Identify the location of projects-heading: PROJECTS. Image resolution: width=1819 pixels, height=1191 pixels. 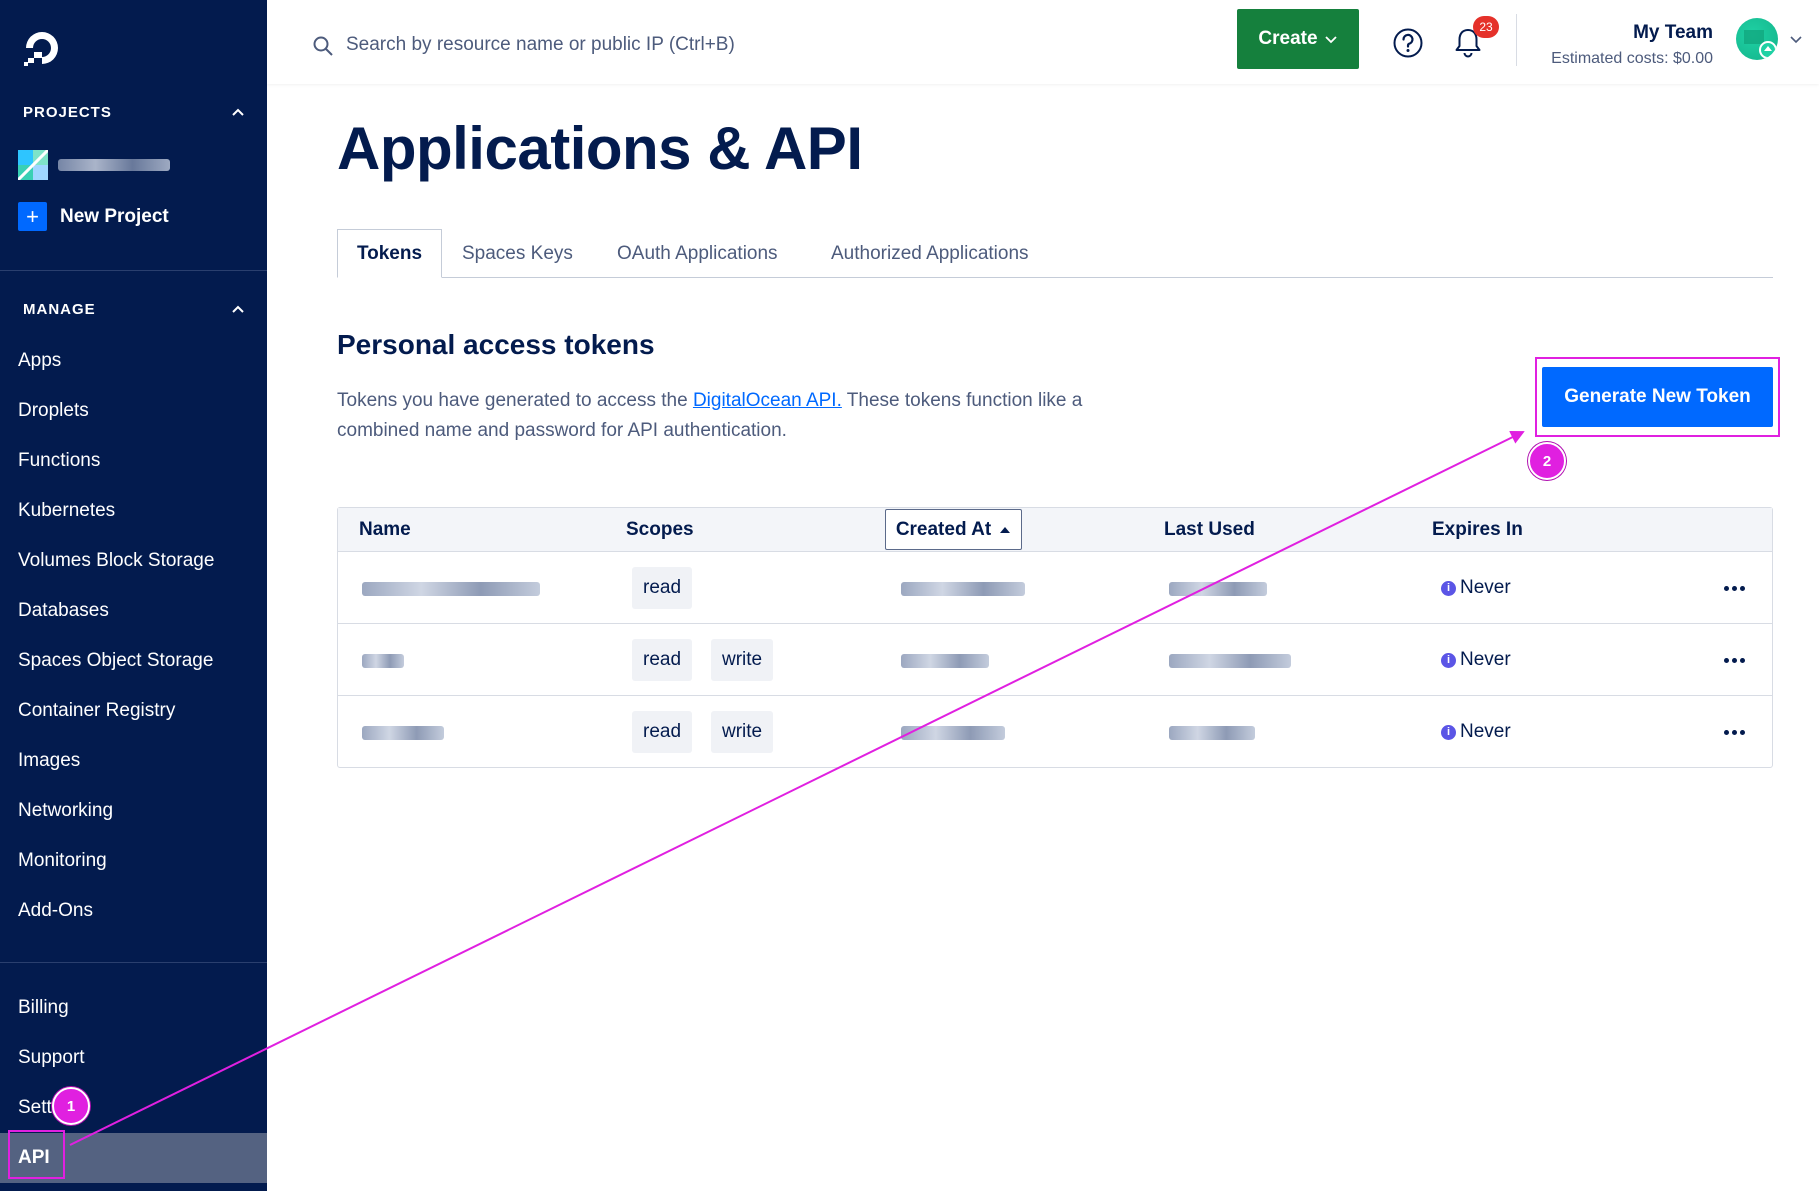
(67, 112).